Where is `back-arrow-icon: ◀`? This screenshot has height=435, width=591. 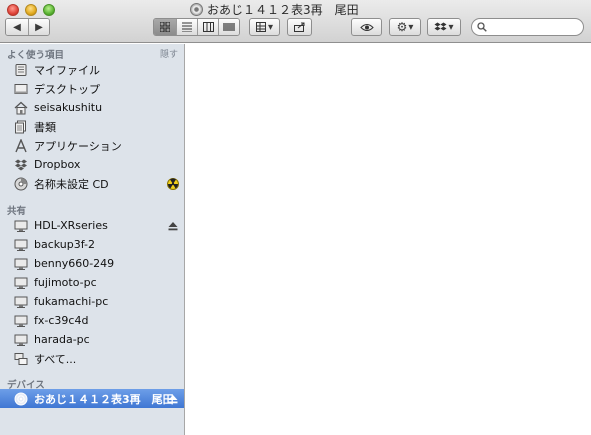 back-arrow-icon: ◀ is located at coordinates (17, 27).